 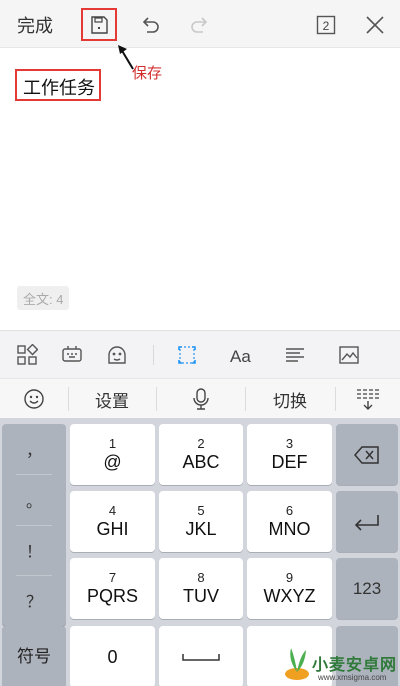 I want to click on enter-key, so click(x=367, y=521).